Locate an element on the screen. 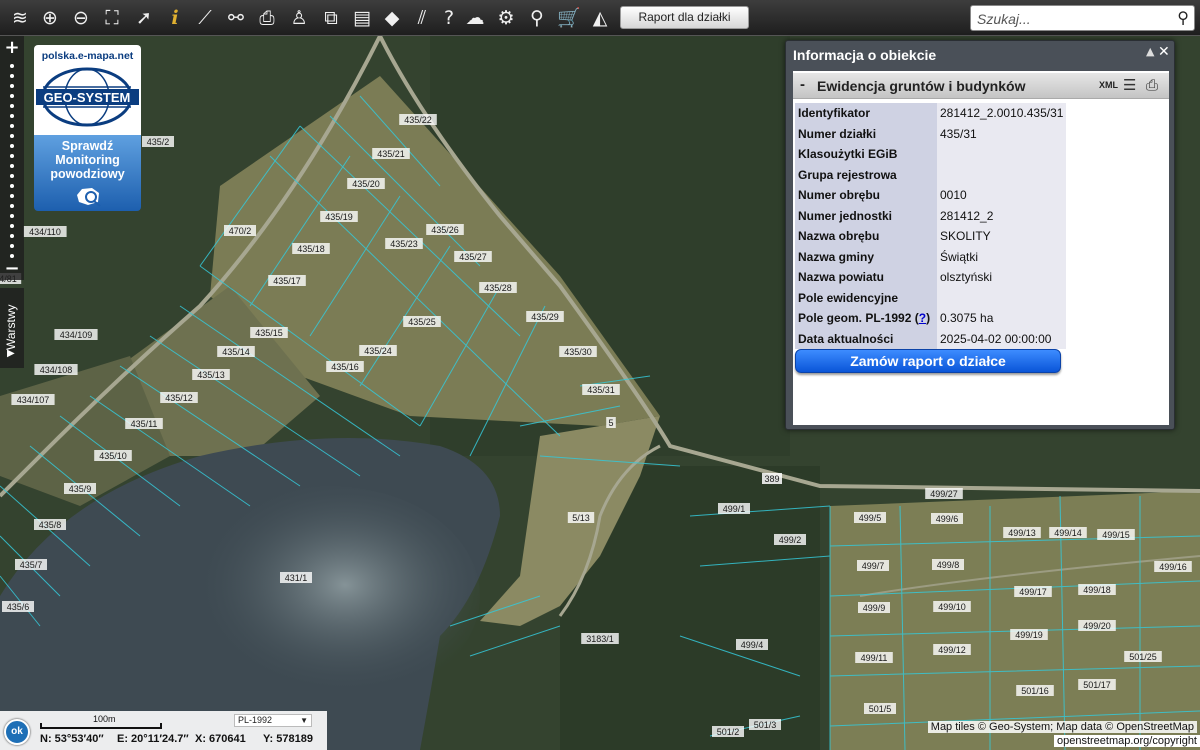 Image resolution: width=1200 pixels, height=750 pixels. parcel-label: 434/110 is located at coordinates (45, 231).